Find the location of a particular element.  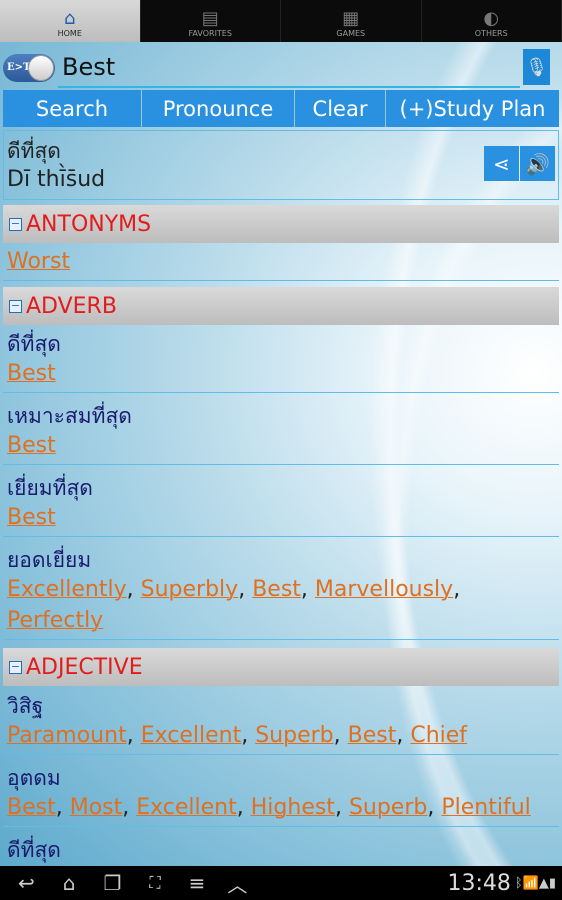

tab-favorites: ▤ FAVORITES is located at coordinates (211, 21).